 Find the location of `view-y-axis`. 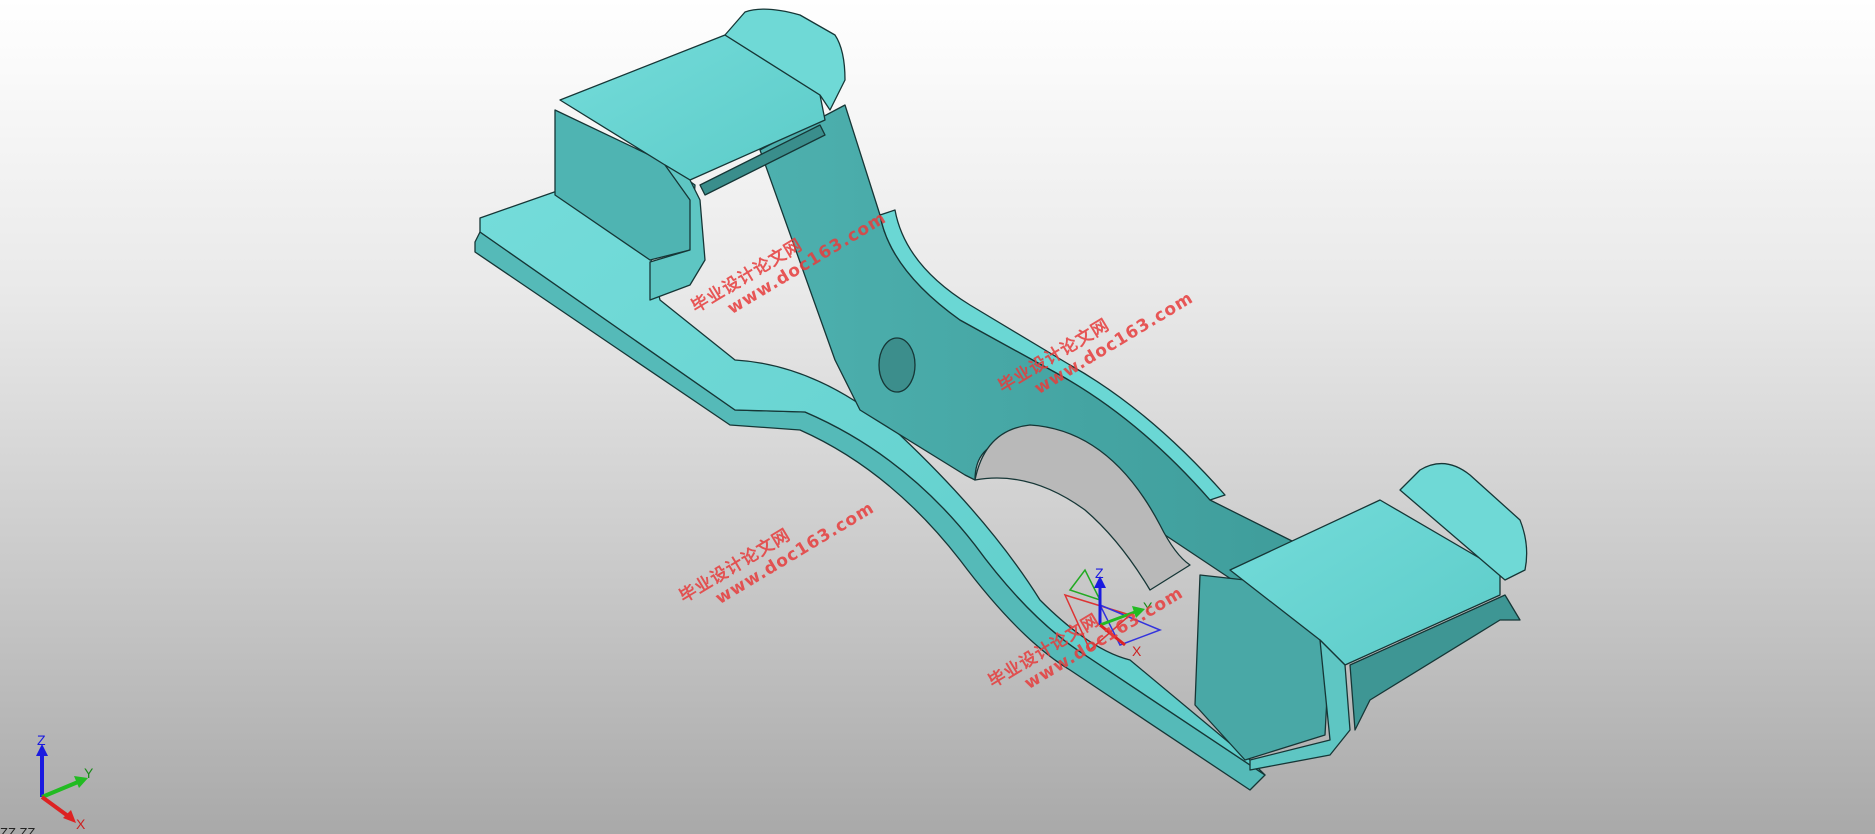

view-y-axis is located at coordinates (60, 789).